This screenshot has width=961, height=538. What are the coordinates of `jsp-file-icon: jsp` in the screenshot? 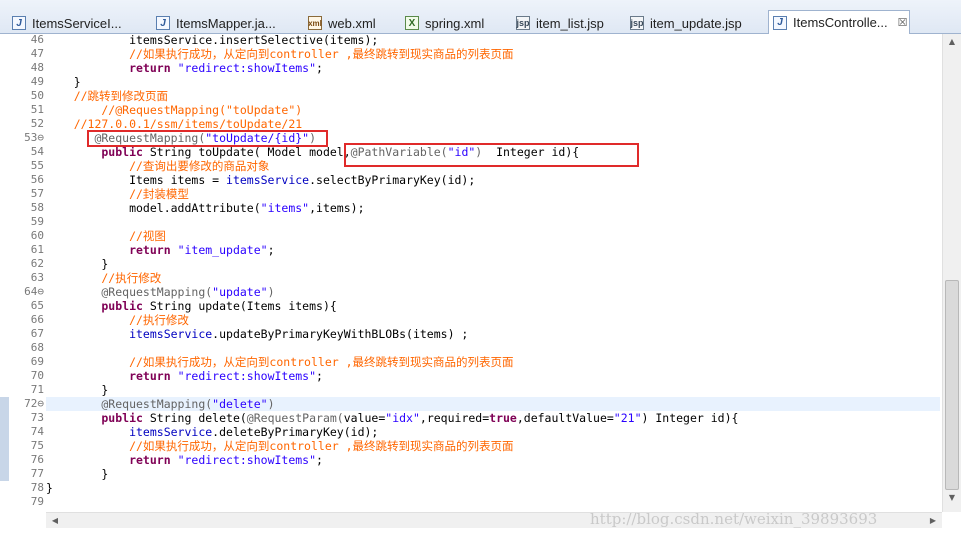 It's located at (523, 23).